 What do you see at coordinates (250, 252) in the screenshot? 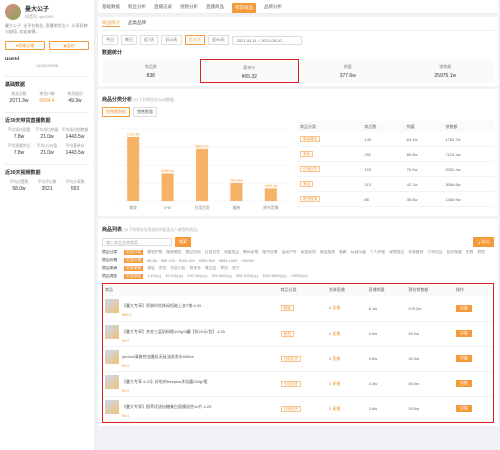
I see `filter-option: 数码家电` at bounding box center [250, 252].